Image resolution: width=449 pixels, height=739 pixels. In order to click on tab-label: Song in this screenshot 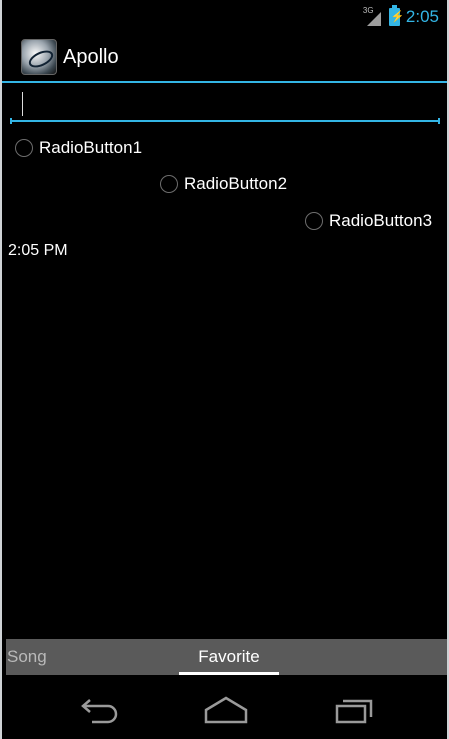, I will do `click(27, 656)`.